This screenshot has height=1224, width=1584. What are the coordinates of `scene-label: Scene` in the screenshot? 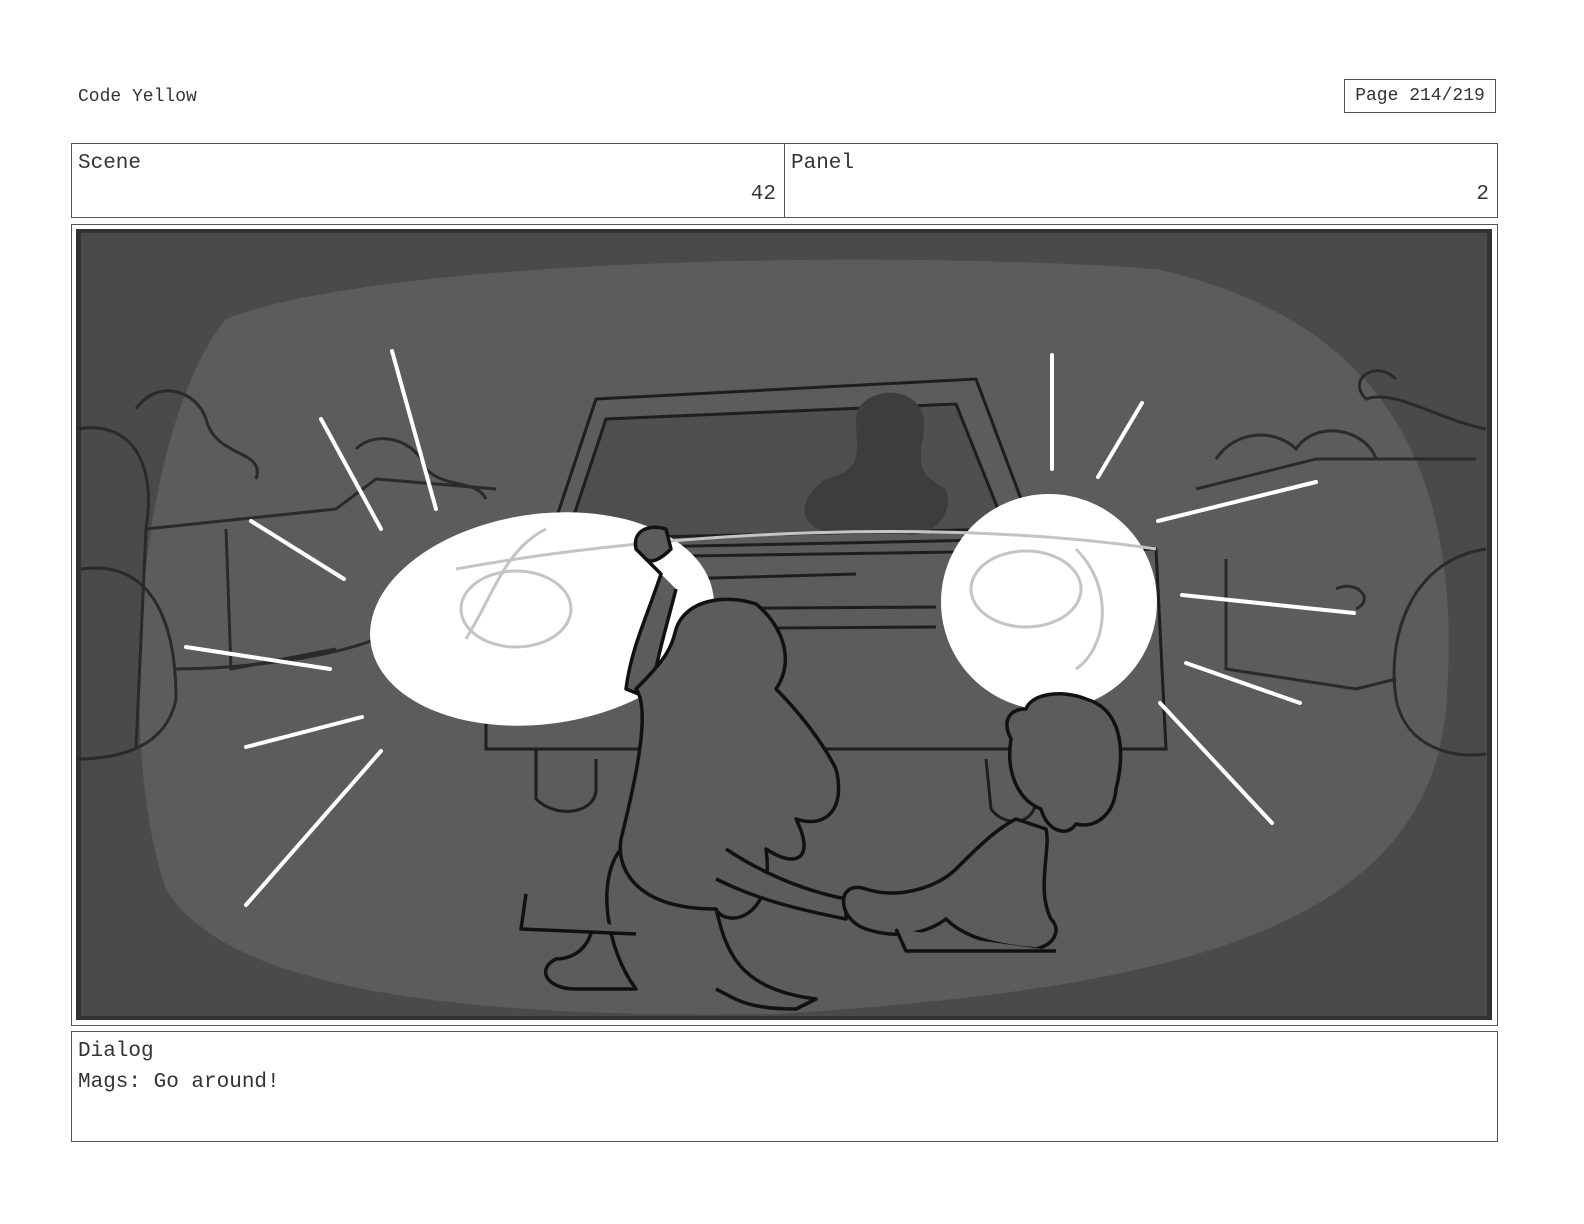 It's located at (110, 163).